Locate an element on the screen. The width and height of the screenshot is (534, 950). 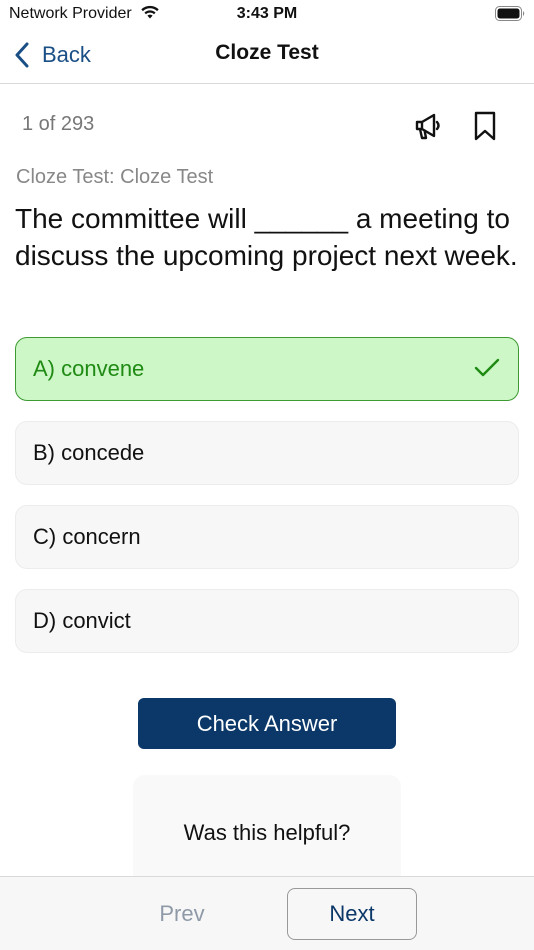
option-label: B) concede is located at coordinates (89, 452).